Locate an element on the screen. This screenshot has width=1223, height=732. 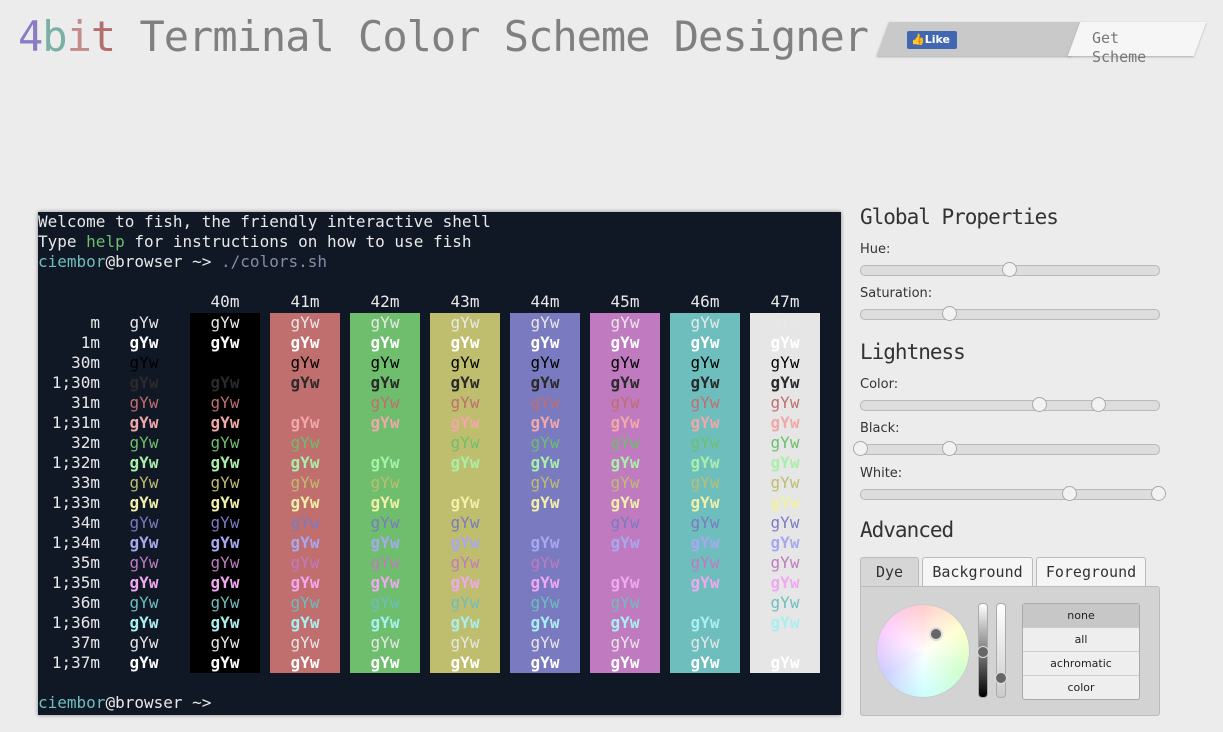
lightness-vertical-slider is located at coordinates (983, 650).